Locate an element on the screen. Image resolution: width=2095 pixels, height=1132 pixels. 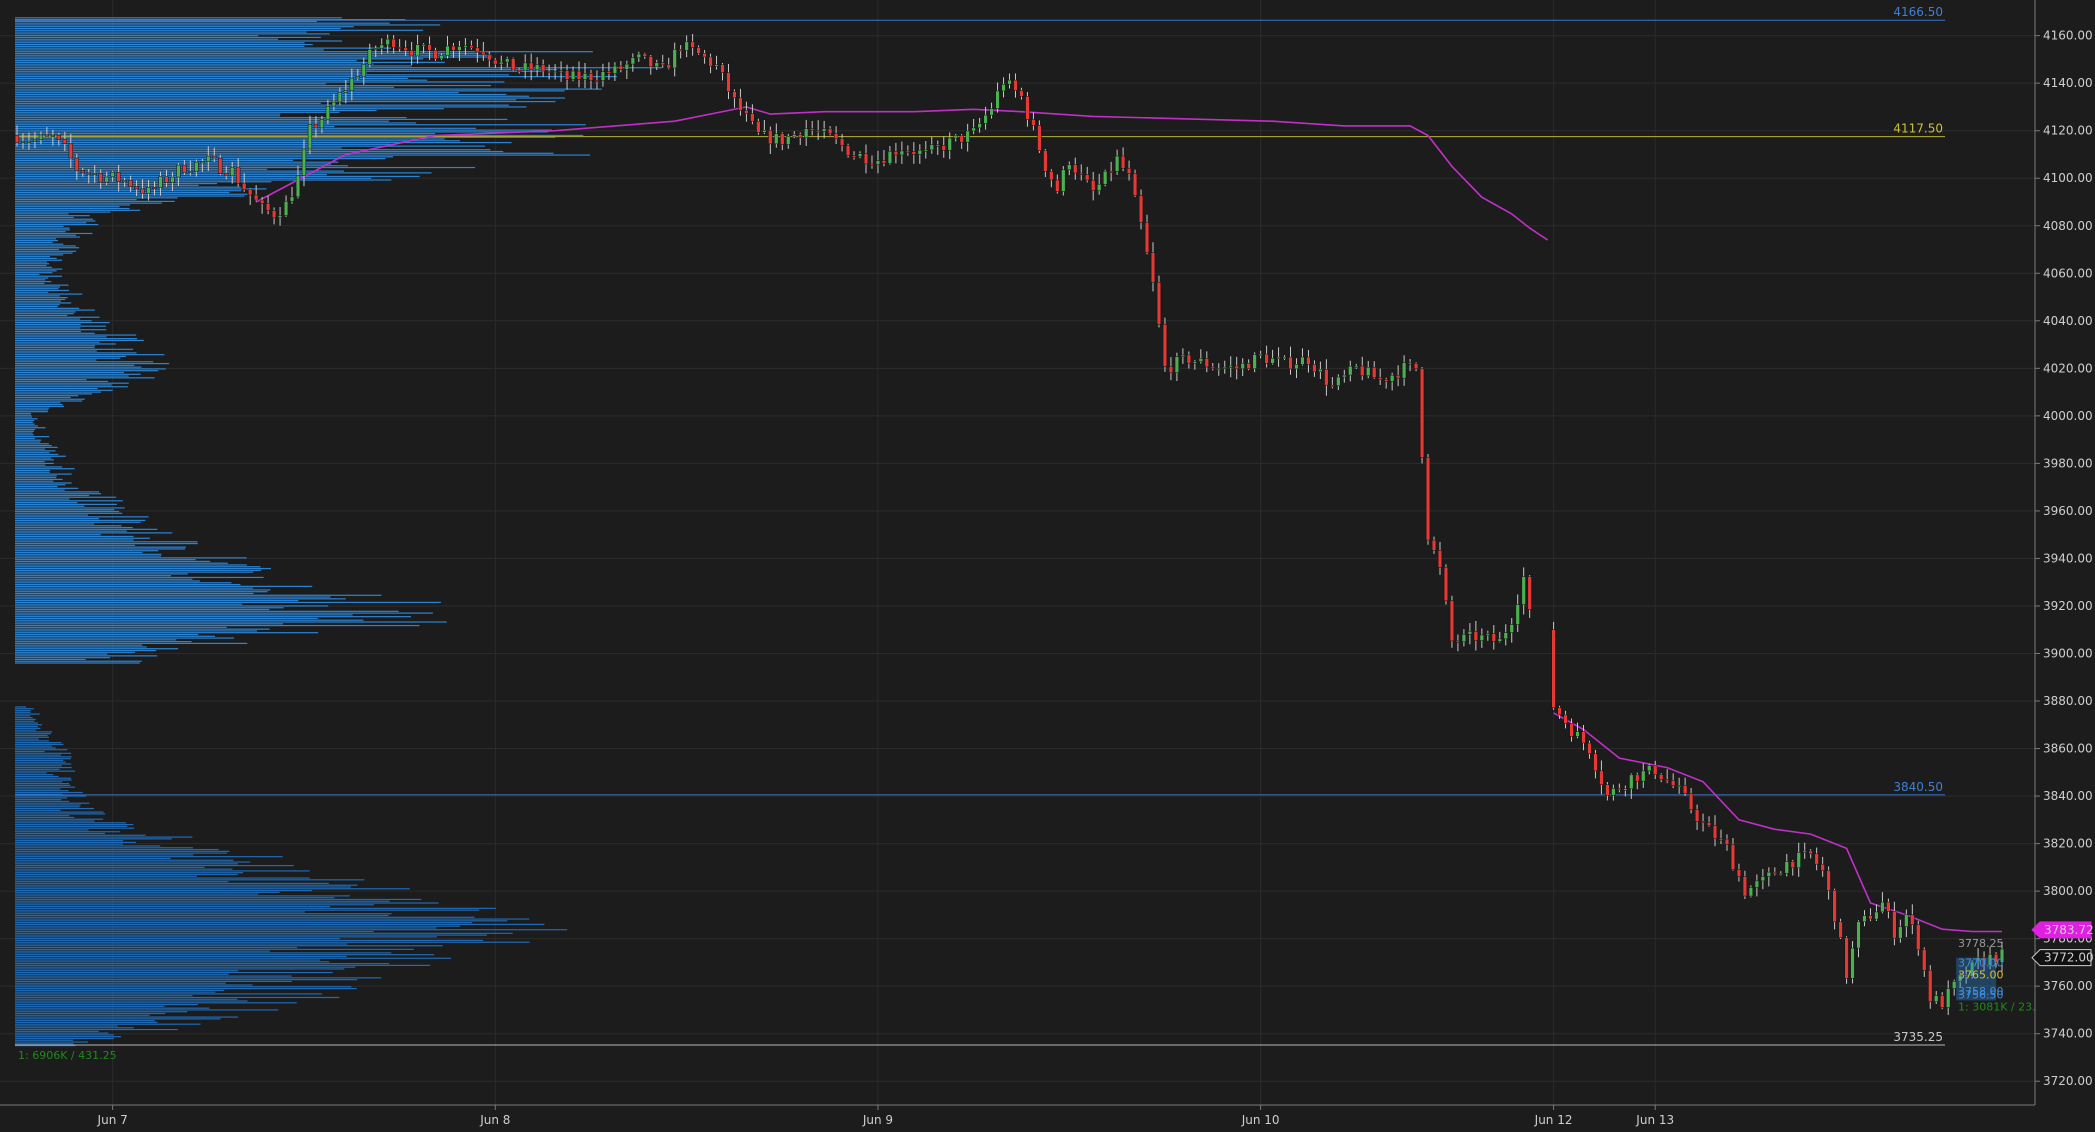
y-tick-label: 4160.00 is located at coordinates (2068, 36).